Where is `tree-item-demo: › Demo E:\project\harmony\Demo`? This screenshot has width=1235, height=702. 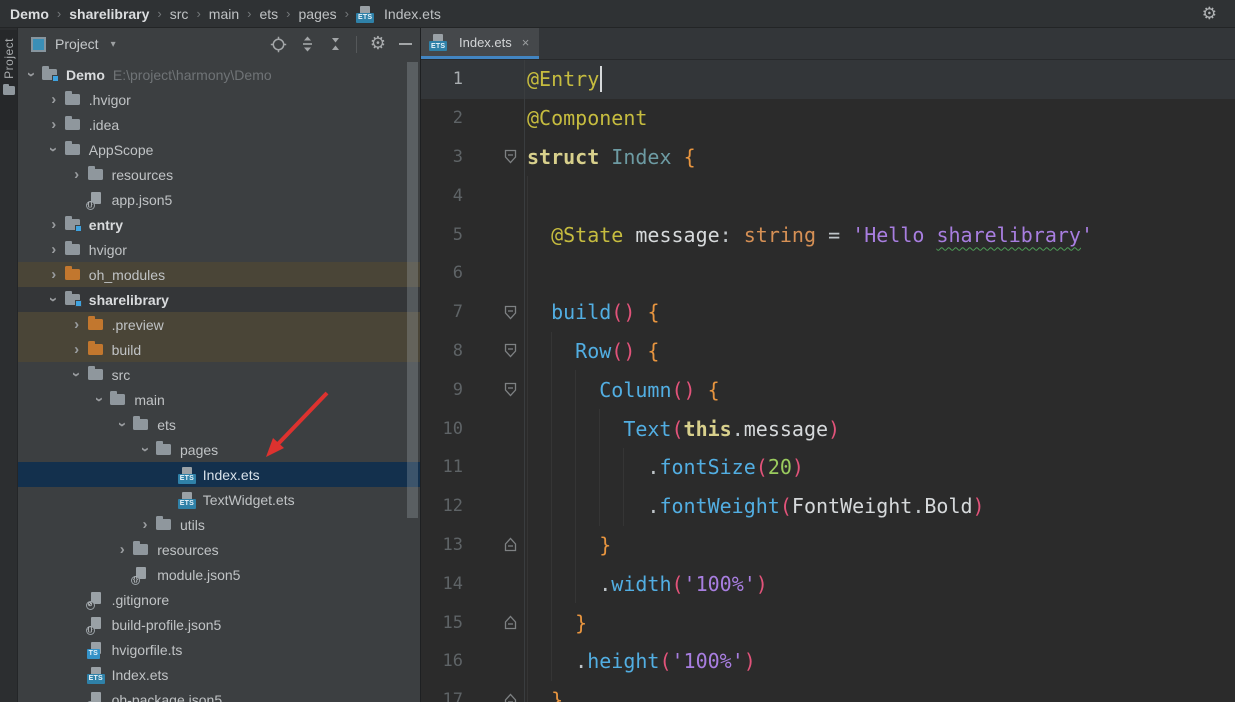
tree-item-demo: › Demo E:\project\harmony\Demo is located at coordinates (219, 74).